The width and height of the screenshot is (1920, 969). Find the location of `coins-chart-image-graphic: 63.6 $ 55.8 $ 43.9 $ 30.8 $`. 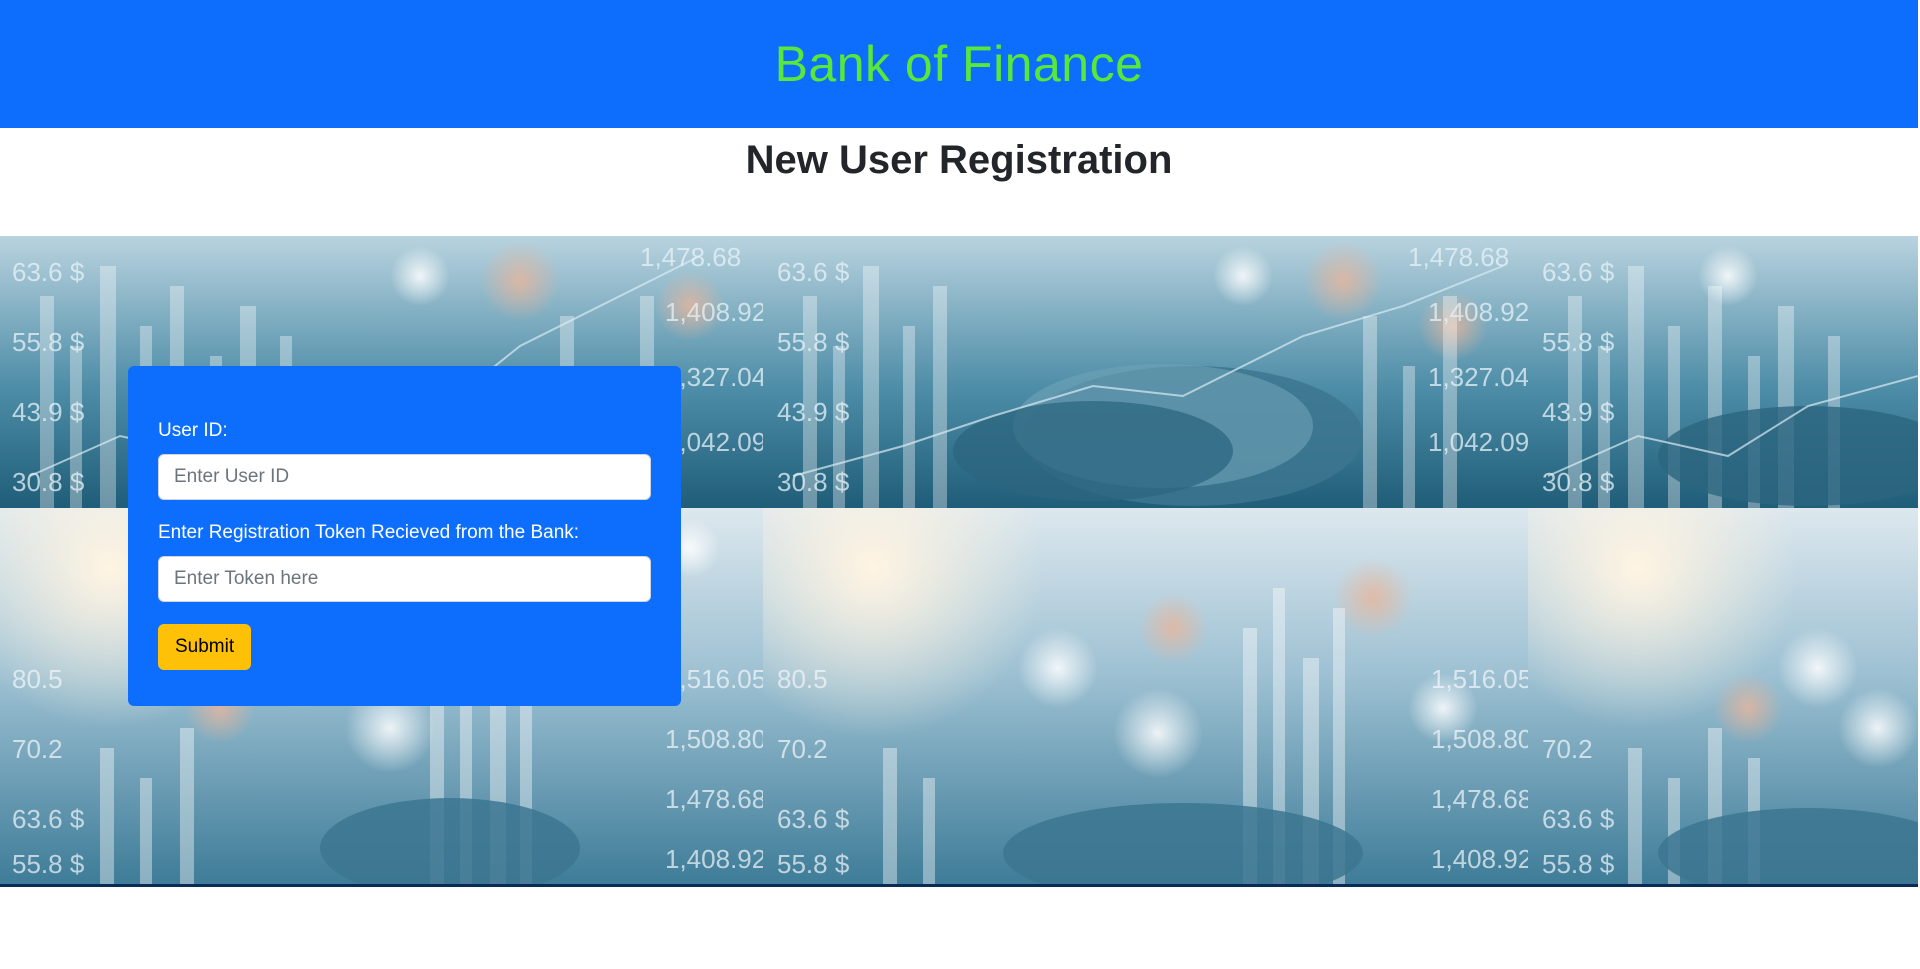

coins-chart-image-graphic: 63.6 $ 55.8 $ 43.9 $ 30.8 $ is located at coordinates (1723, 372).